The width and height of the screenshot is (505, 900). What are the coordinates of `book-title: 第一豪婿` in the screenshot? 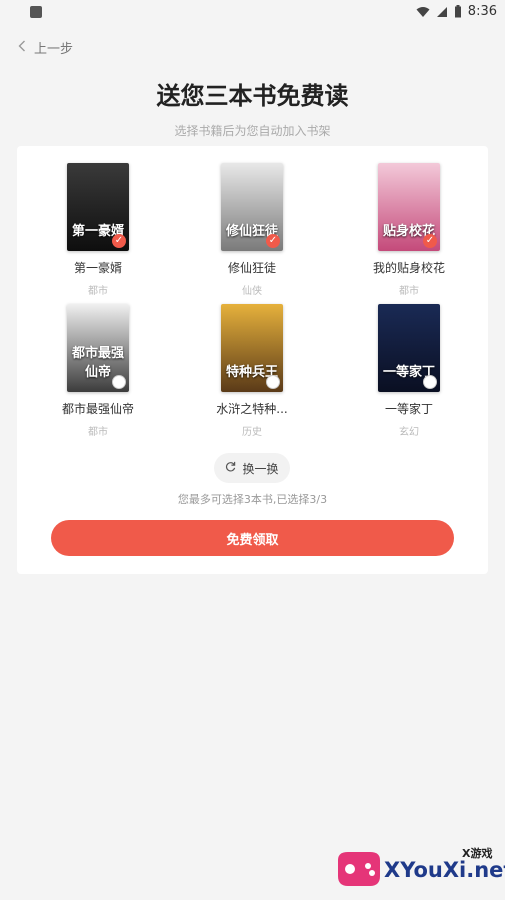 It's located at (97, 268).